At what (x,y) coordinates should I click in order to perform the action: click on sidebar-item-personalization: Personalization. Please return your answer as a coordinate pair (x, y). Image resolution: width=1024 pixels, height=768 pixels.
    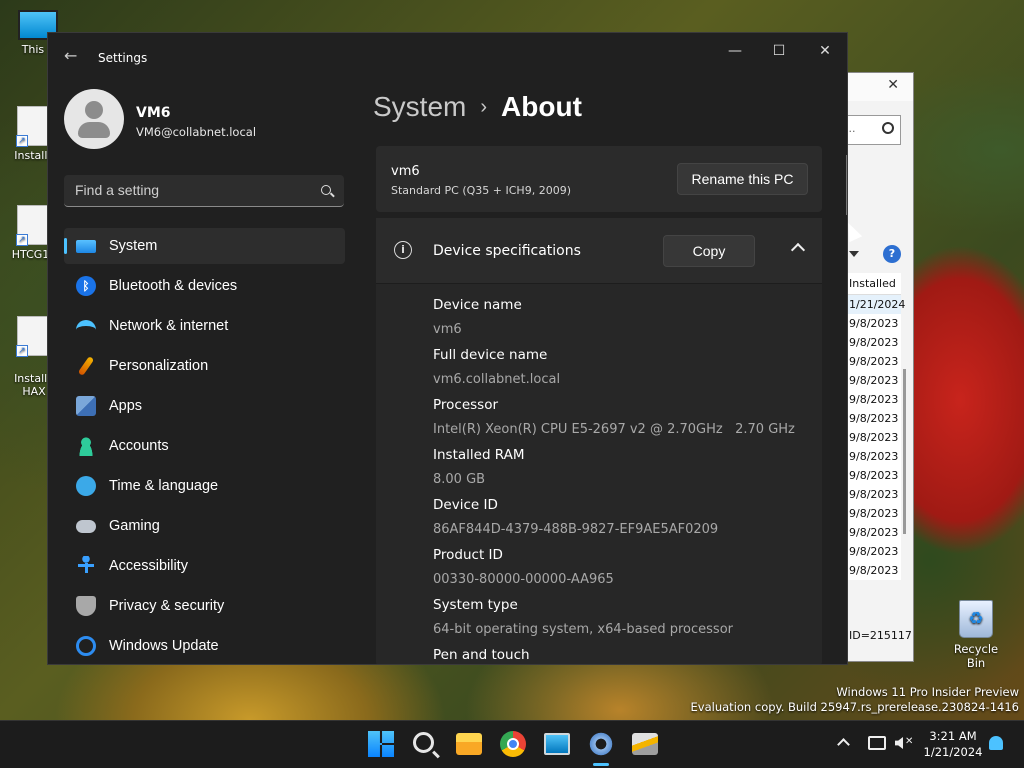
    Looking at the image, I should click on (204, 366).